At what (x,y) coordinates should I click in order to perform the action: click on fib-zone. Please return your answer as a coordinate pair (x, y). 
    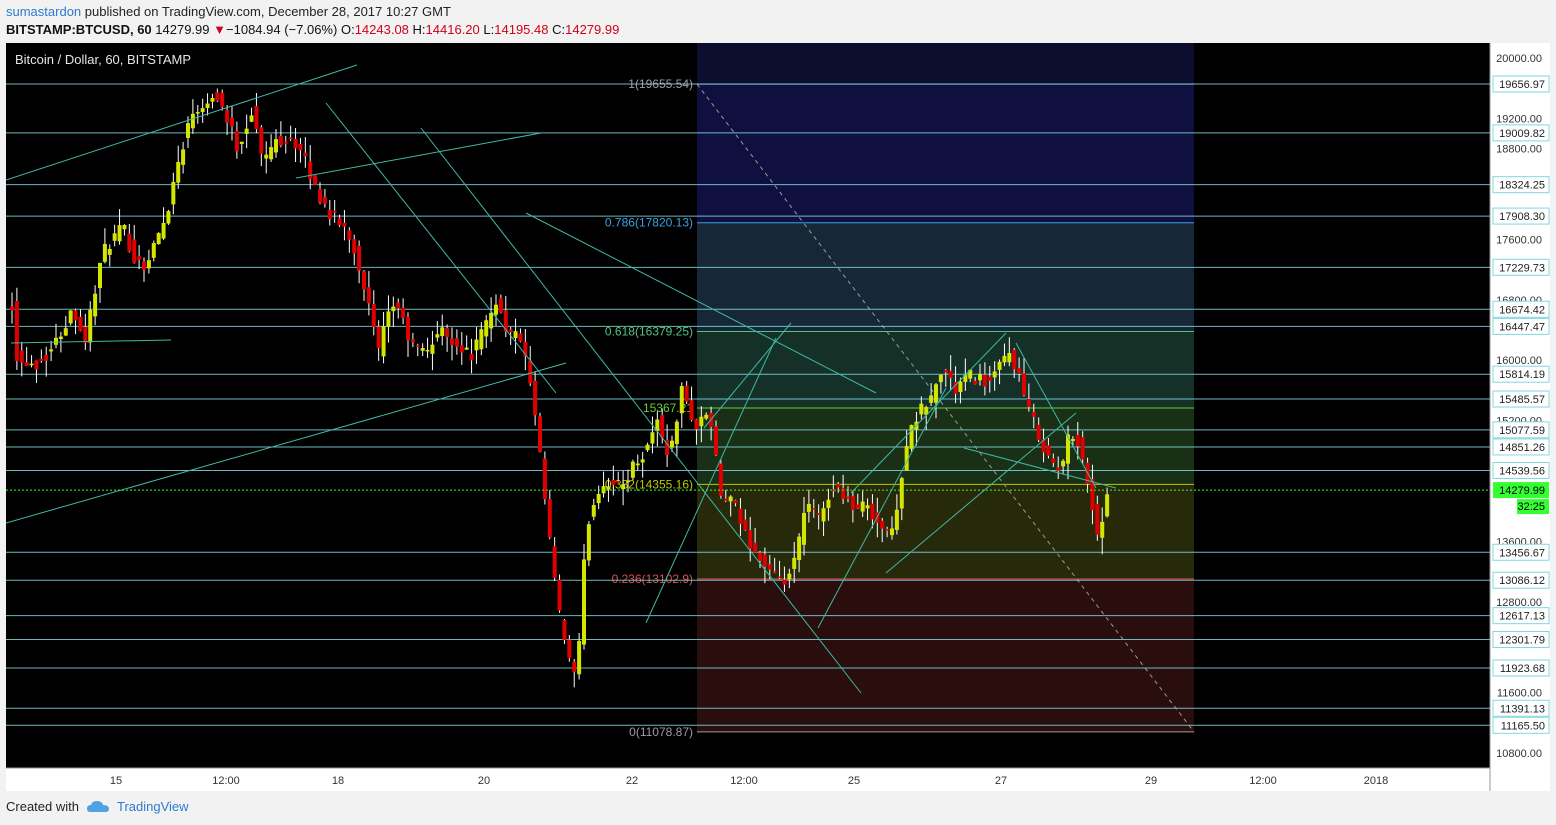
    Looking at the image, I should click on (945, 446).